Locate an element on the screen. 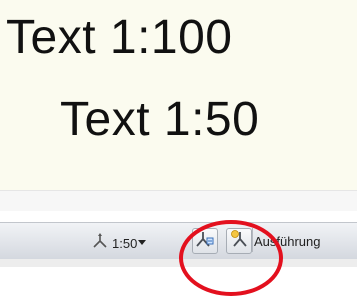 This screenshot has width=357, height=297. workspace-label: Ausführung is located at coordinates (287, 241).